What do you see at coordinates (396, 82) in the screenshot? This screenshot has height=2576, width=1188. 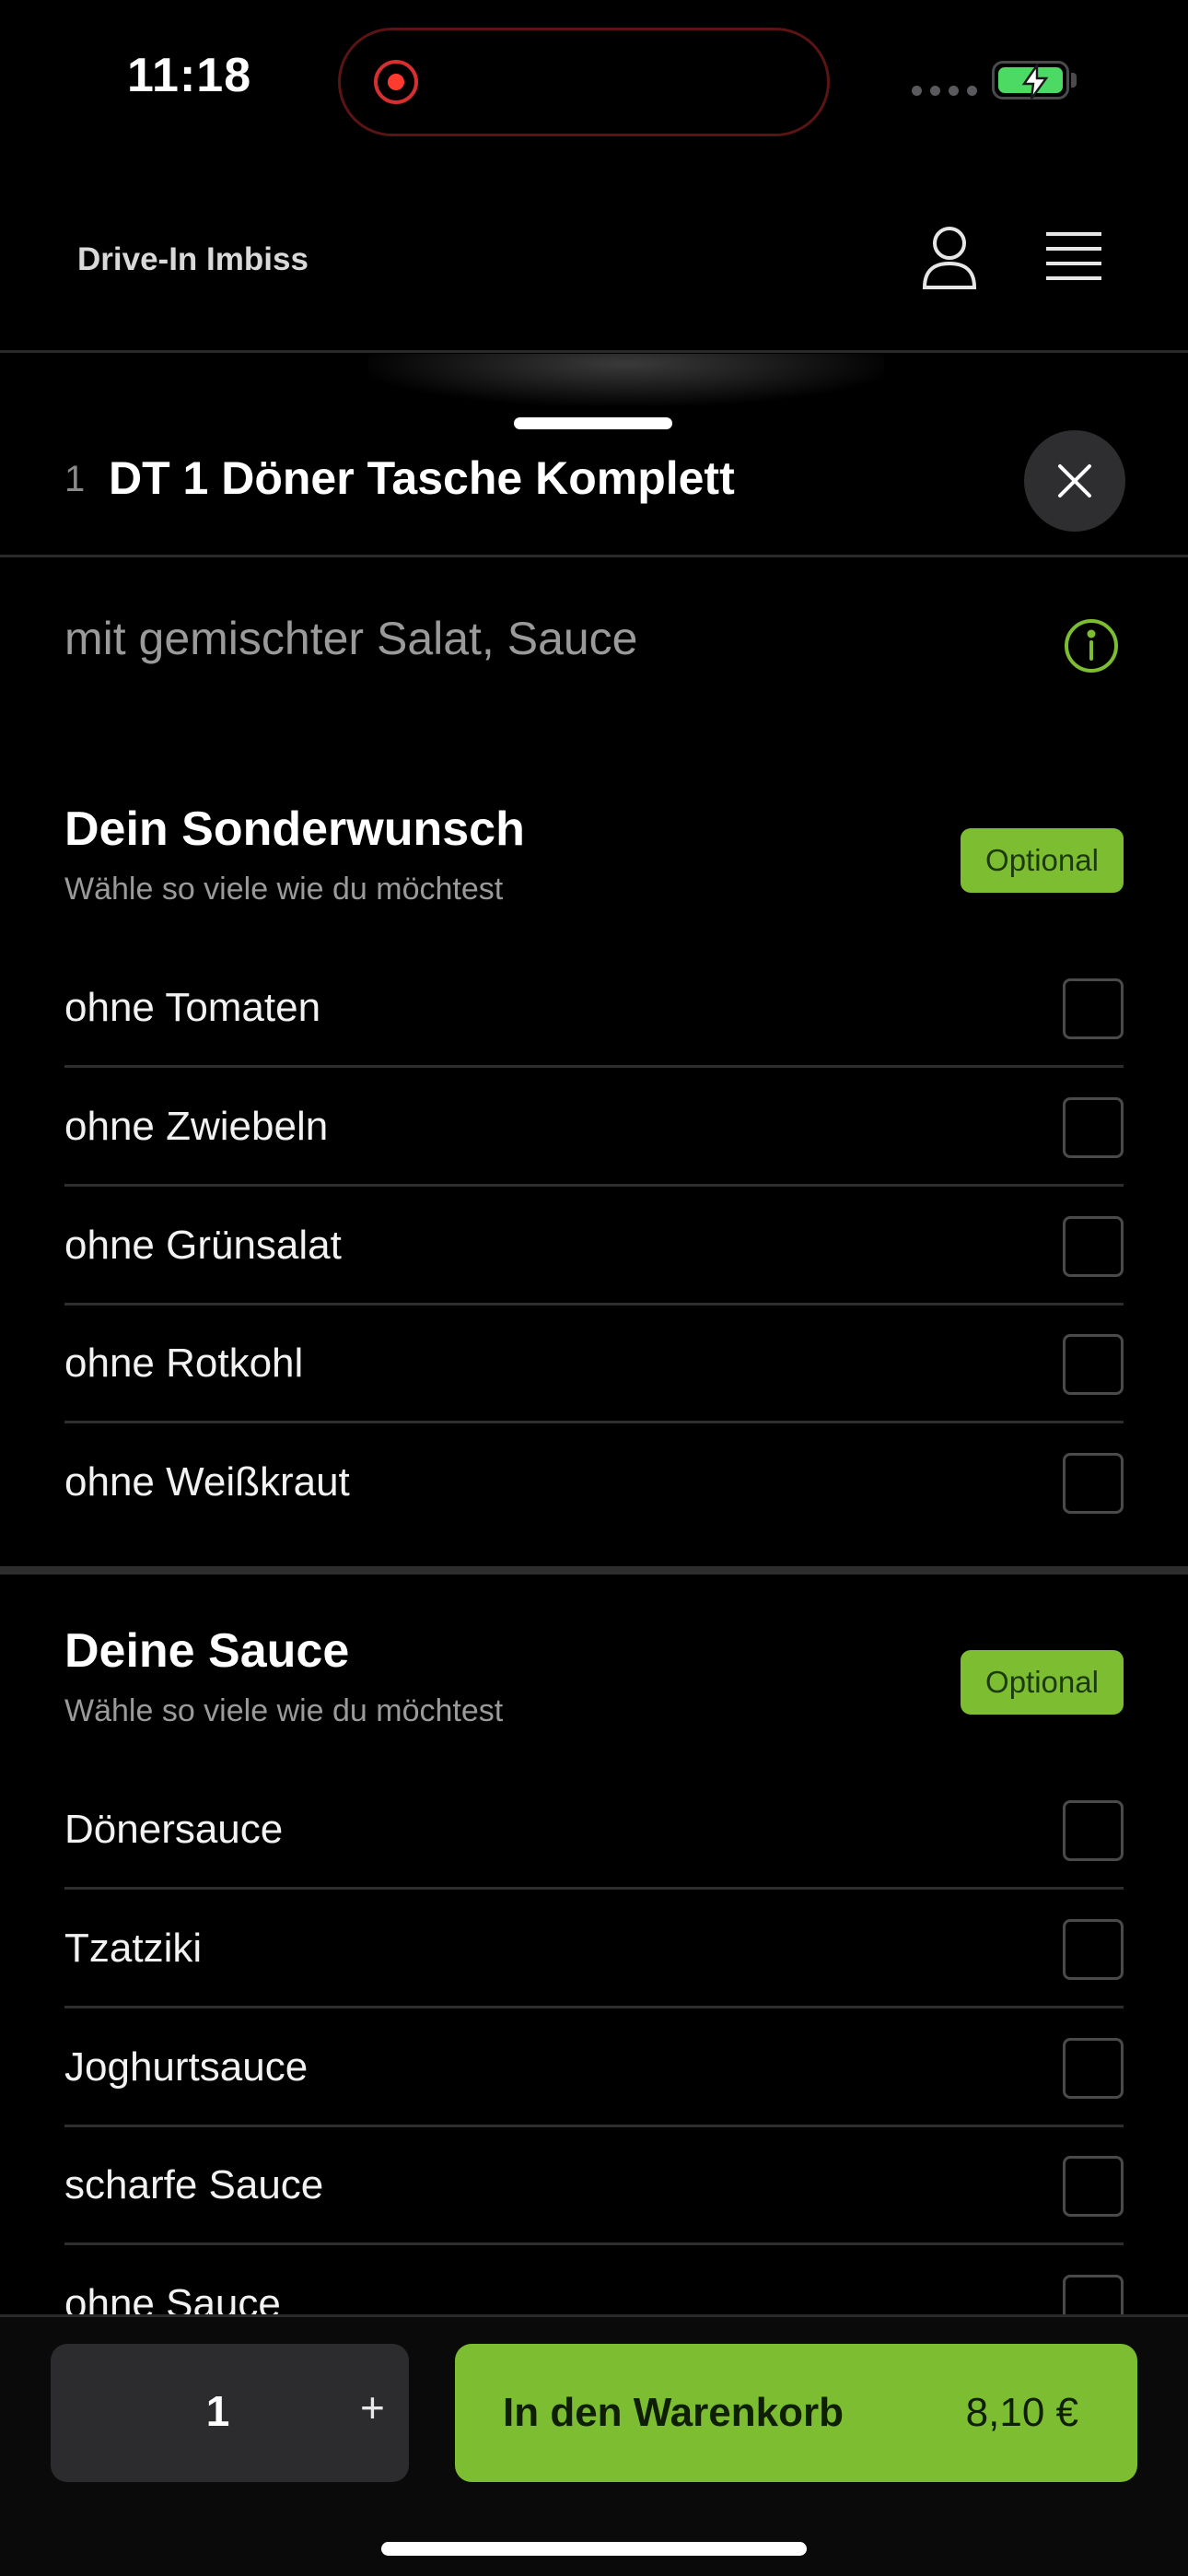 I see `recording-icon` at bounding box center [396, 82].